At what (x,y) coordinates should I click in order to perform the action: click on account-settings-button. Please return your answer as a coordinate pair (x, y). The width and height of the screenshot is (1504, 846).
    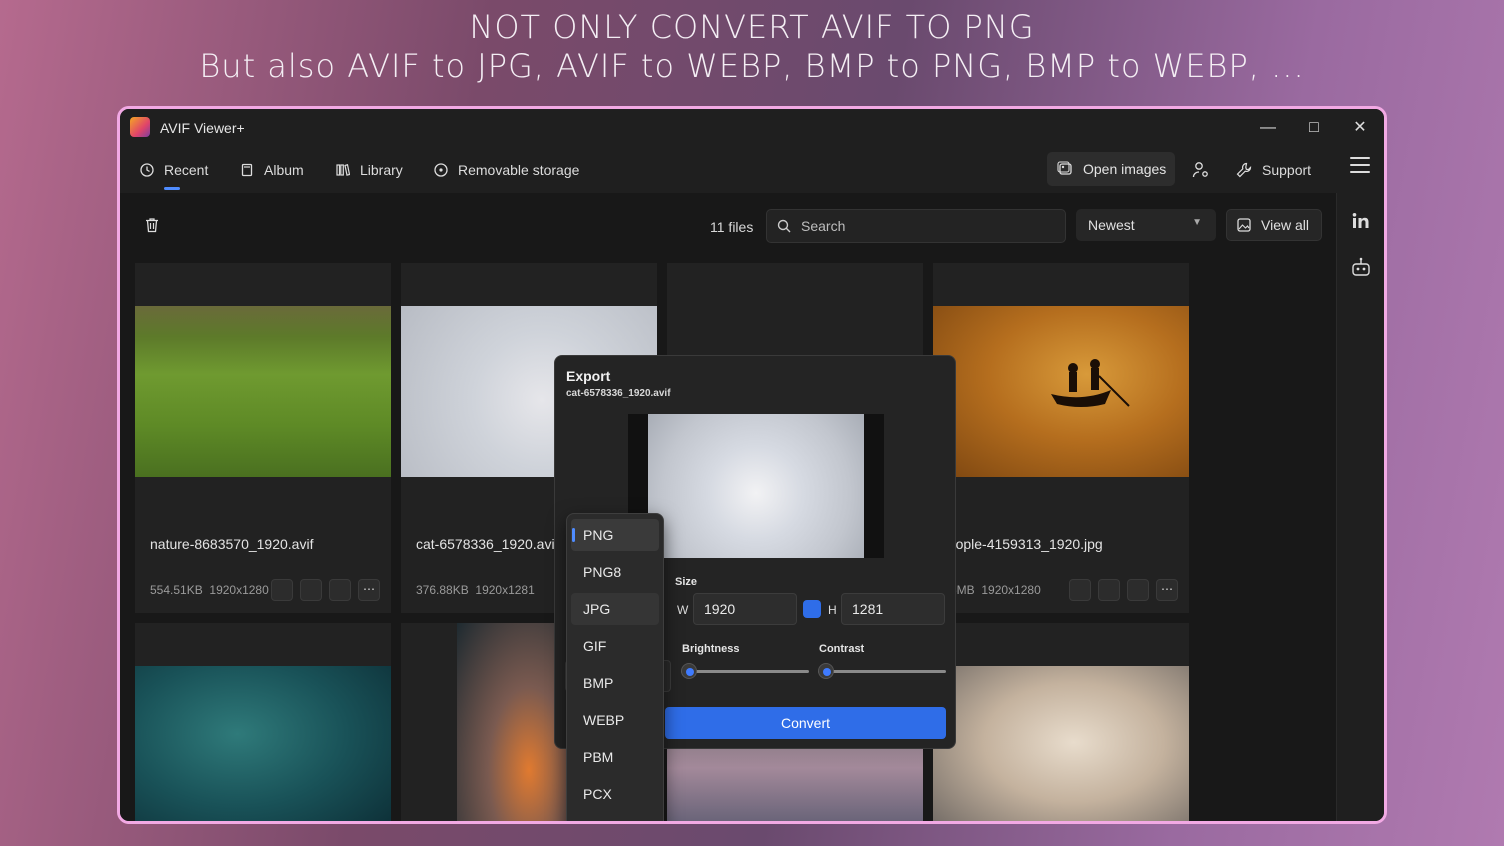
    Looking at the image, I should click on (1201, 170).